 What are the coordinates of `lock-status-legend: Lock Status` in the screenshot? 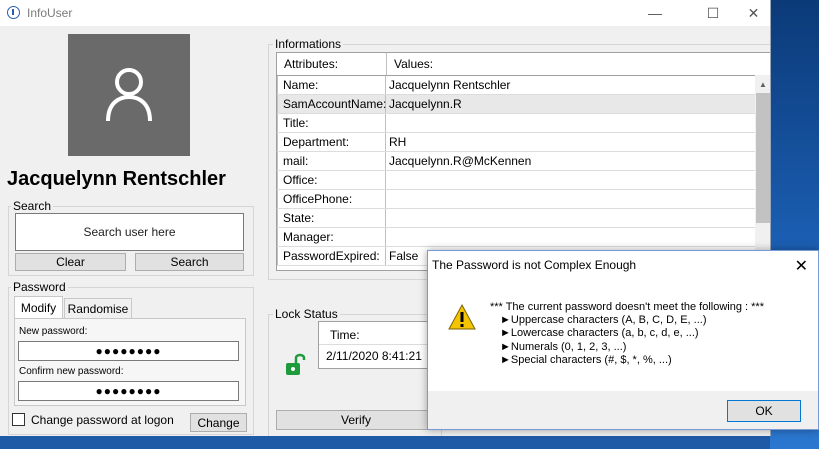 It's located at (306, 314).